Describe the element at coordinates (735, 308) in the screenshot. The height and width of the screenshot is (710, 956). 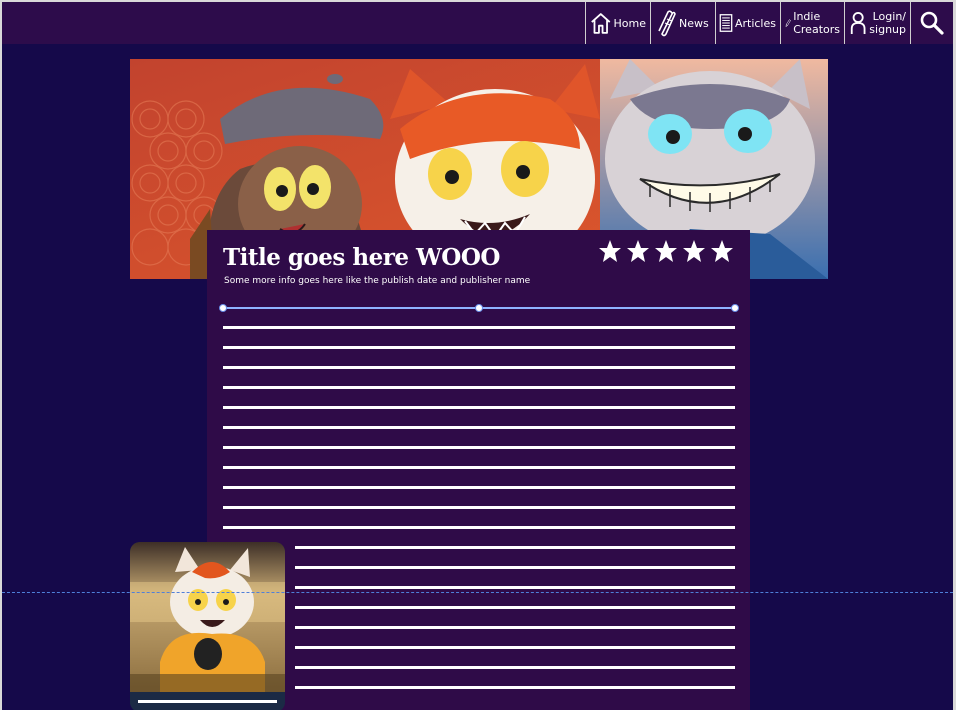
I see `slider-knob-end` at that location.